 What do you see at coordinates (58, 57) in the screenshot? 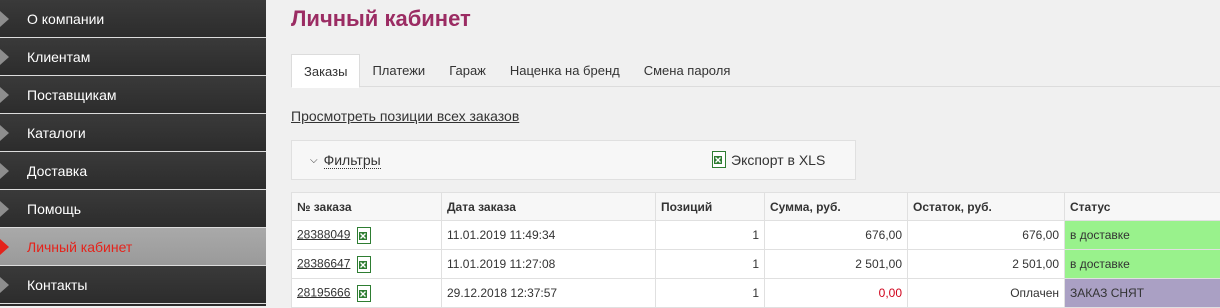
I see `sidebar-item-label: Клиентам` at bounding box center [58, 57].